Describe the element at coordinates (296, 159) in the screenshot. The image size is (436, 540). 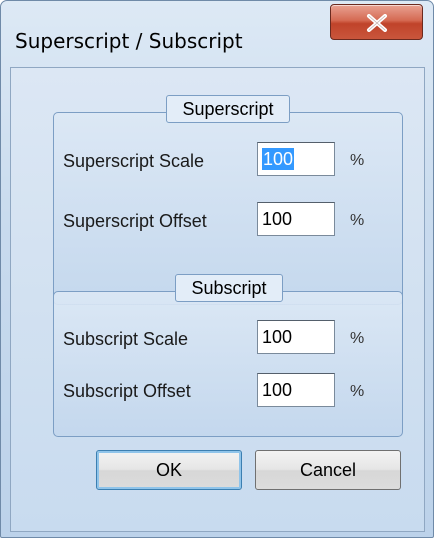
I see `superscript-scale-input: 100` at that location.